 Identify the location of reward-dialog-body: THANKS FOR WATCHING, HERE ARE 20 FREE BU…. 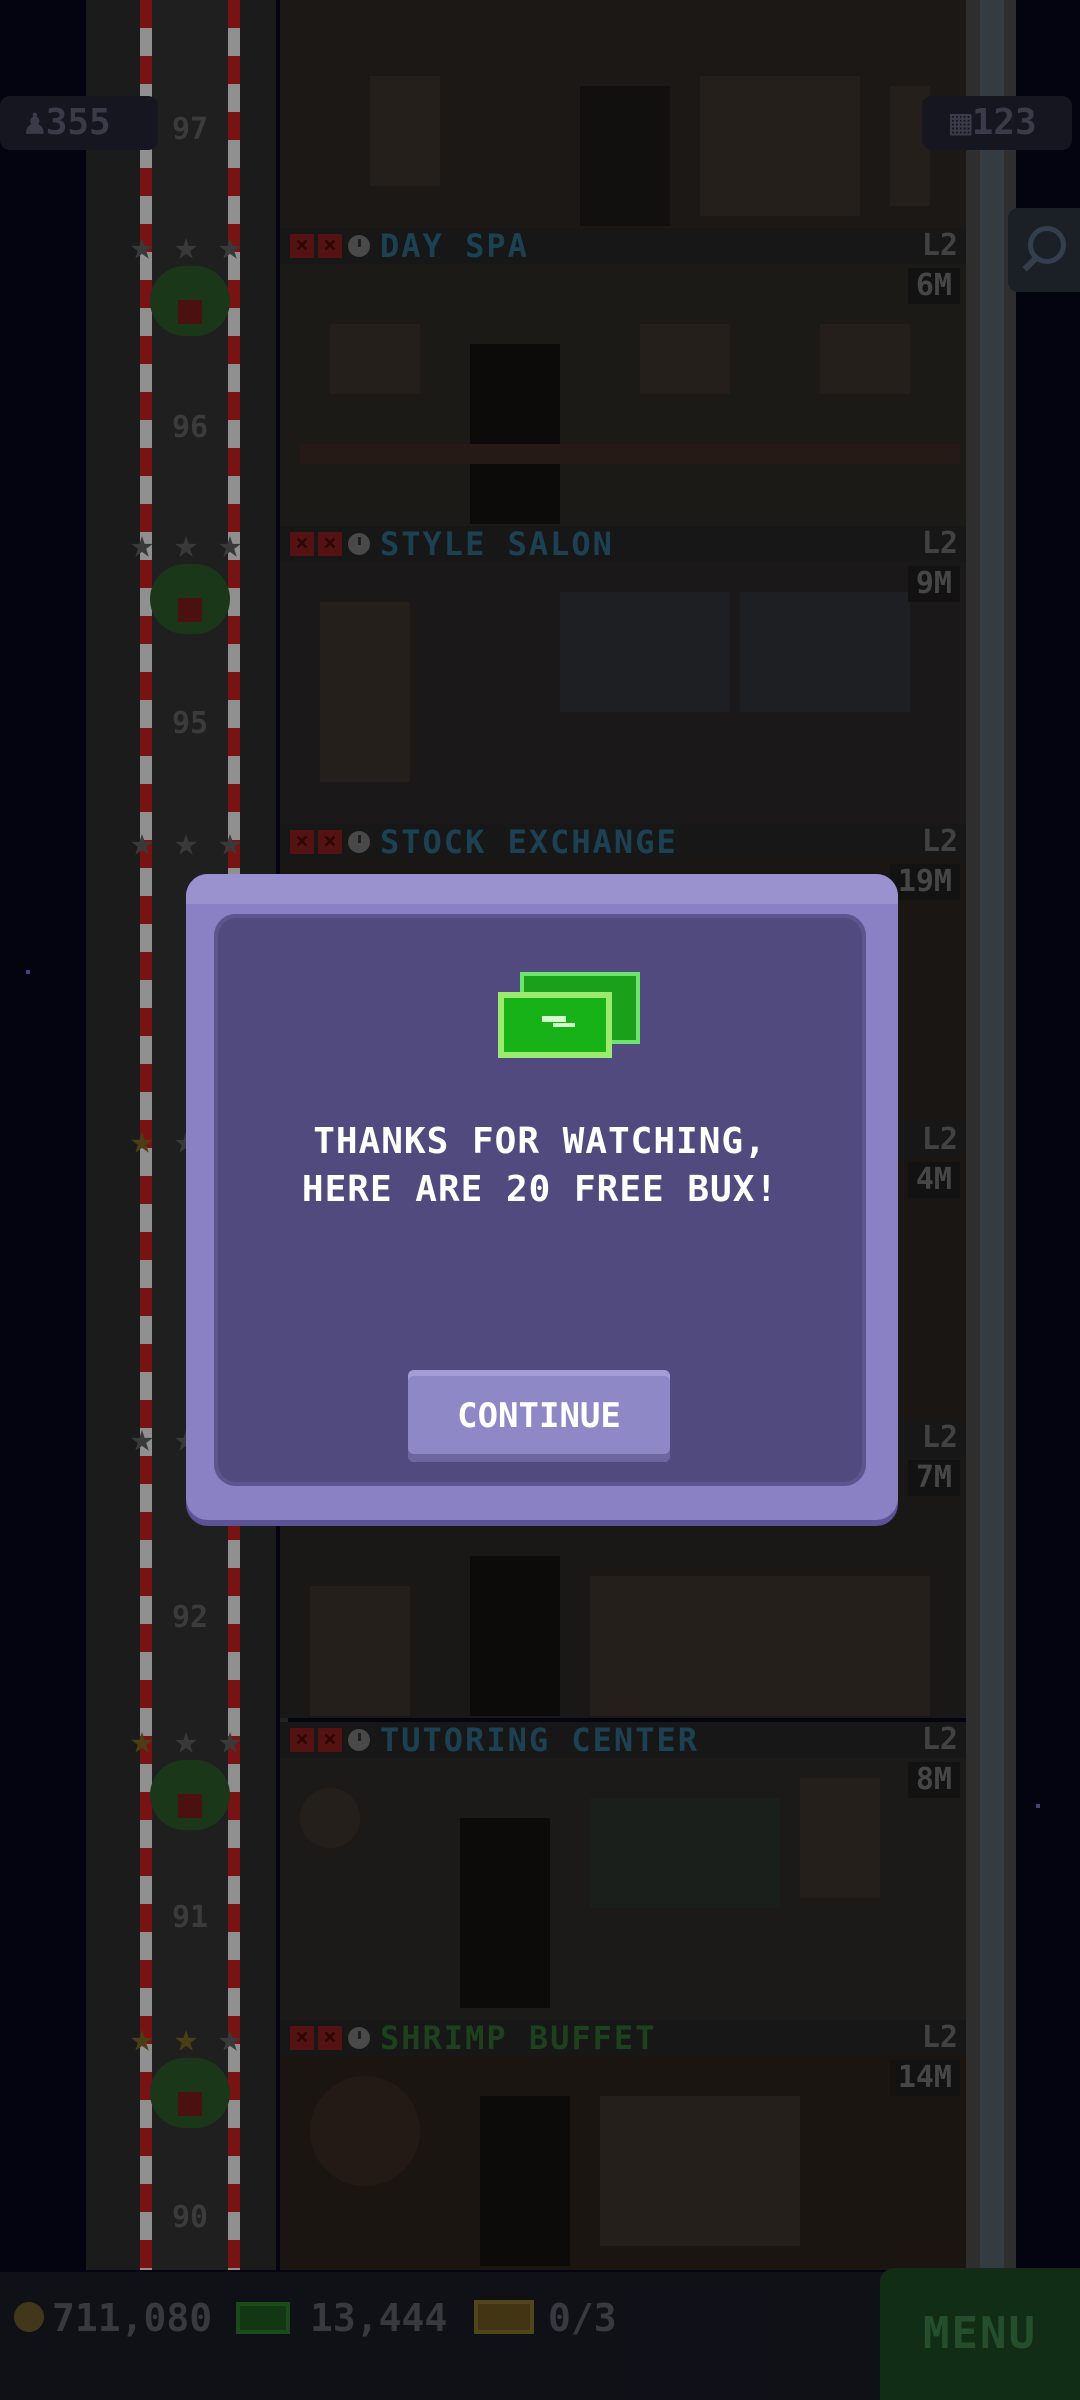
(540, 1200).